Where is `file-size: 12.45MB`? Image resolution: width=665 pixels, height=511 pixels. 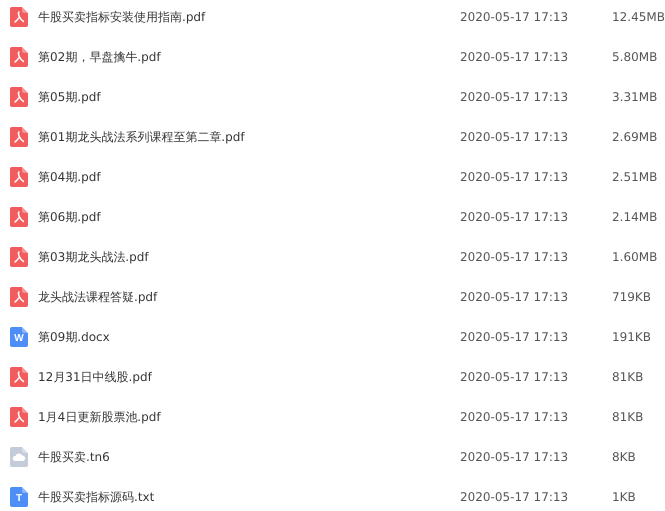
file-size: 12.45MB is located at coordinates (638, 17).